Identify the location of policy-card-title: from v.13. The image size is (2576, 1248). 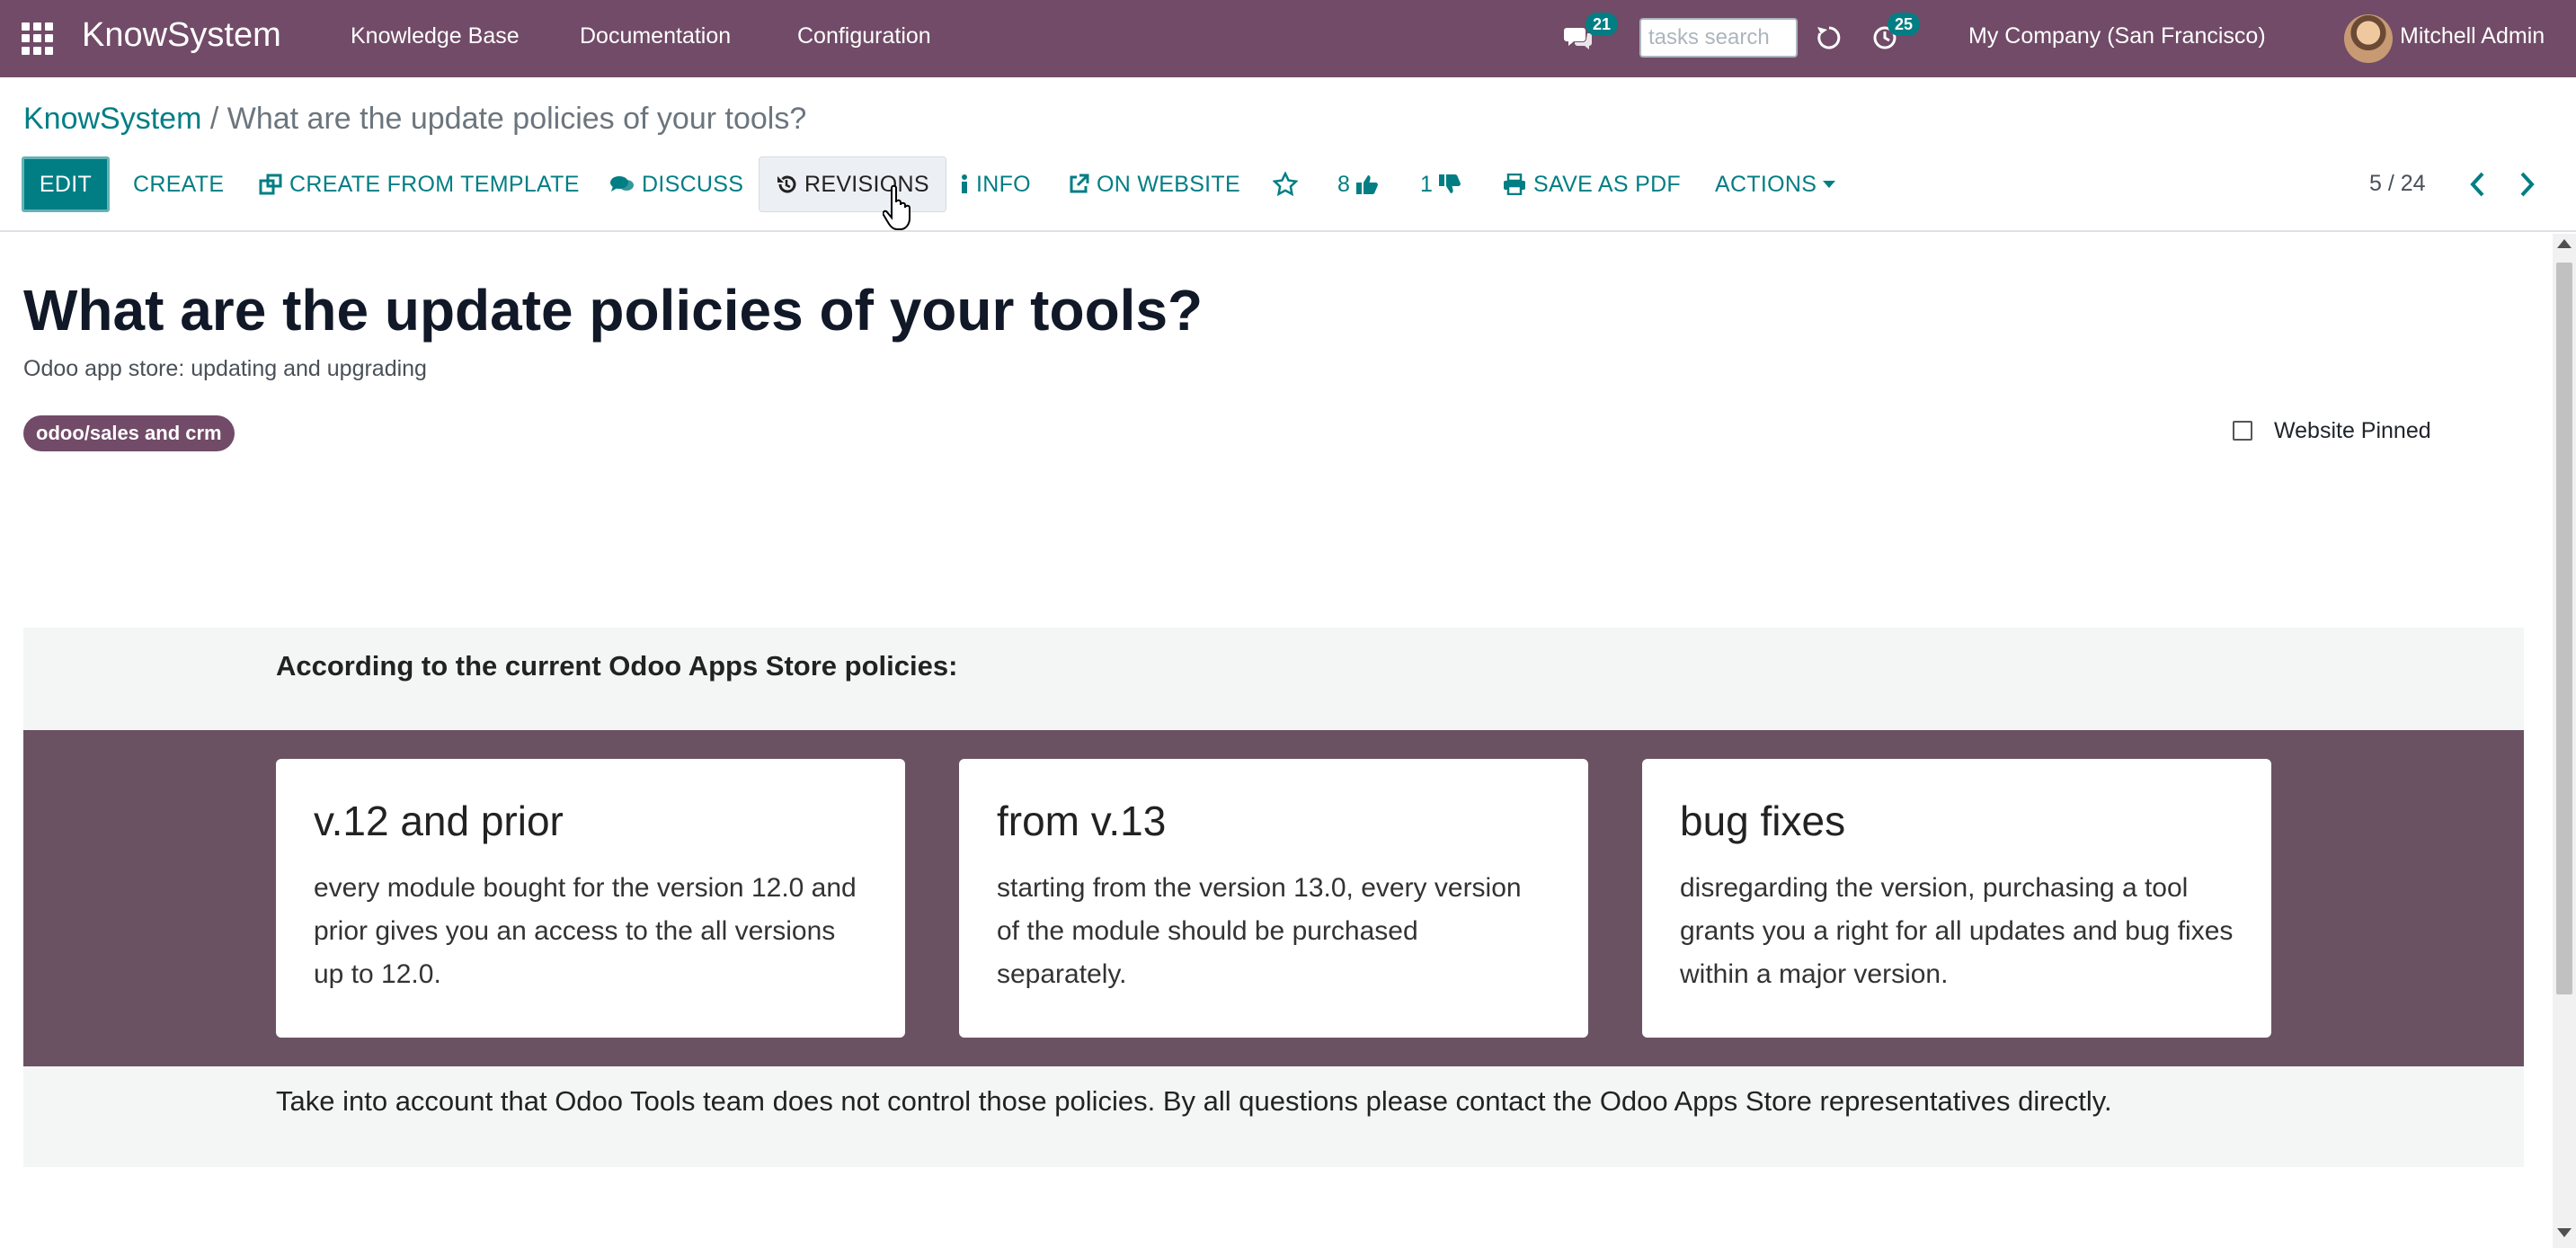
(1082, 821).